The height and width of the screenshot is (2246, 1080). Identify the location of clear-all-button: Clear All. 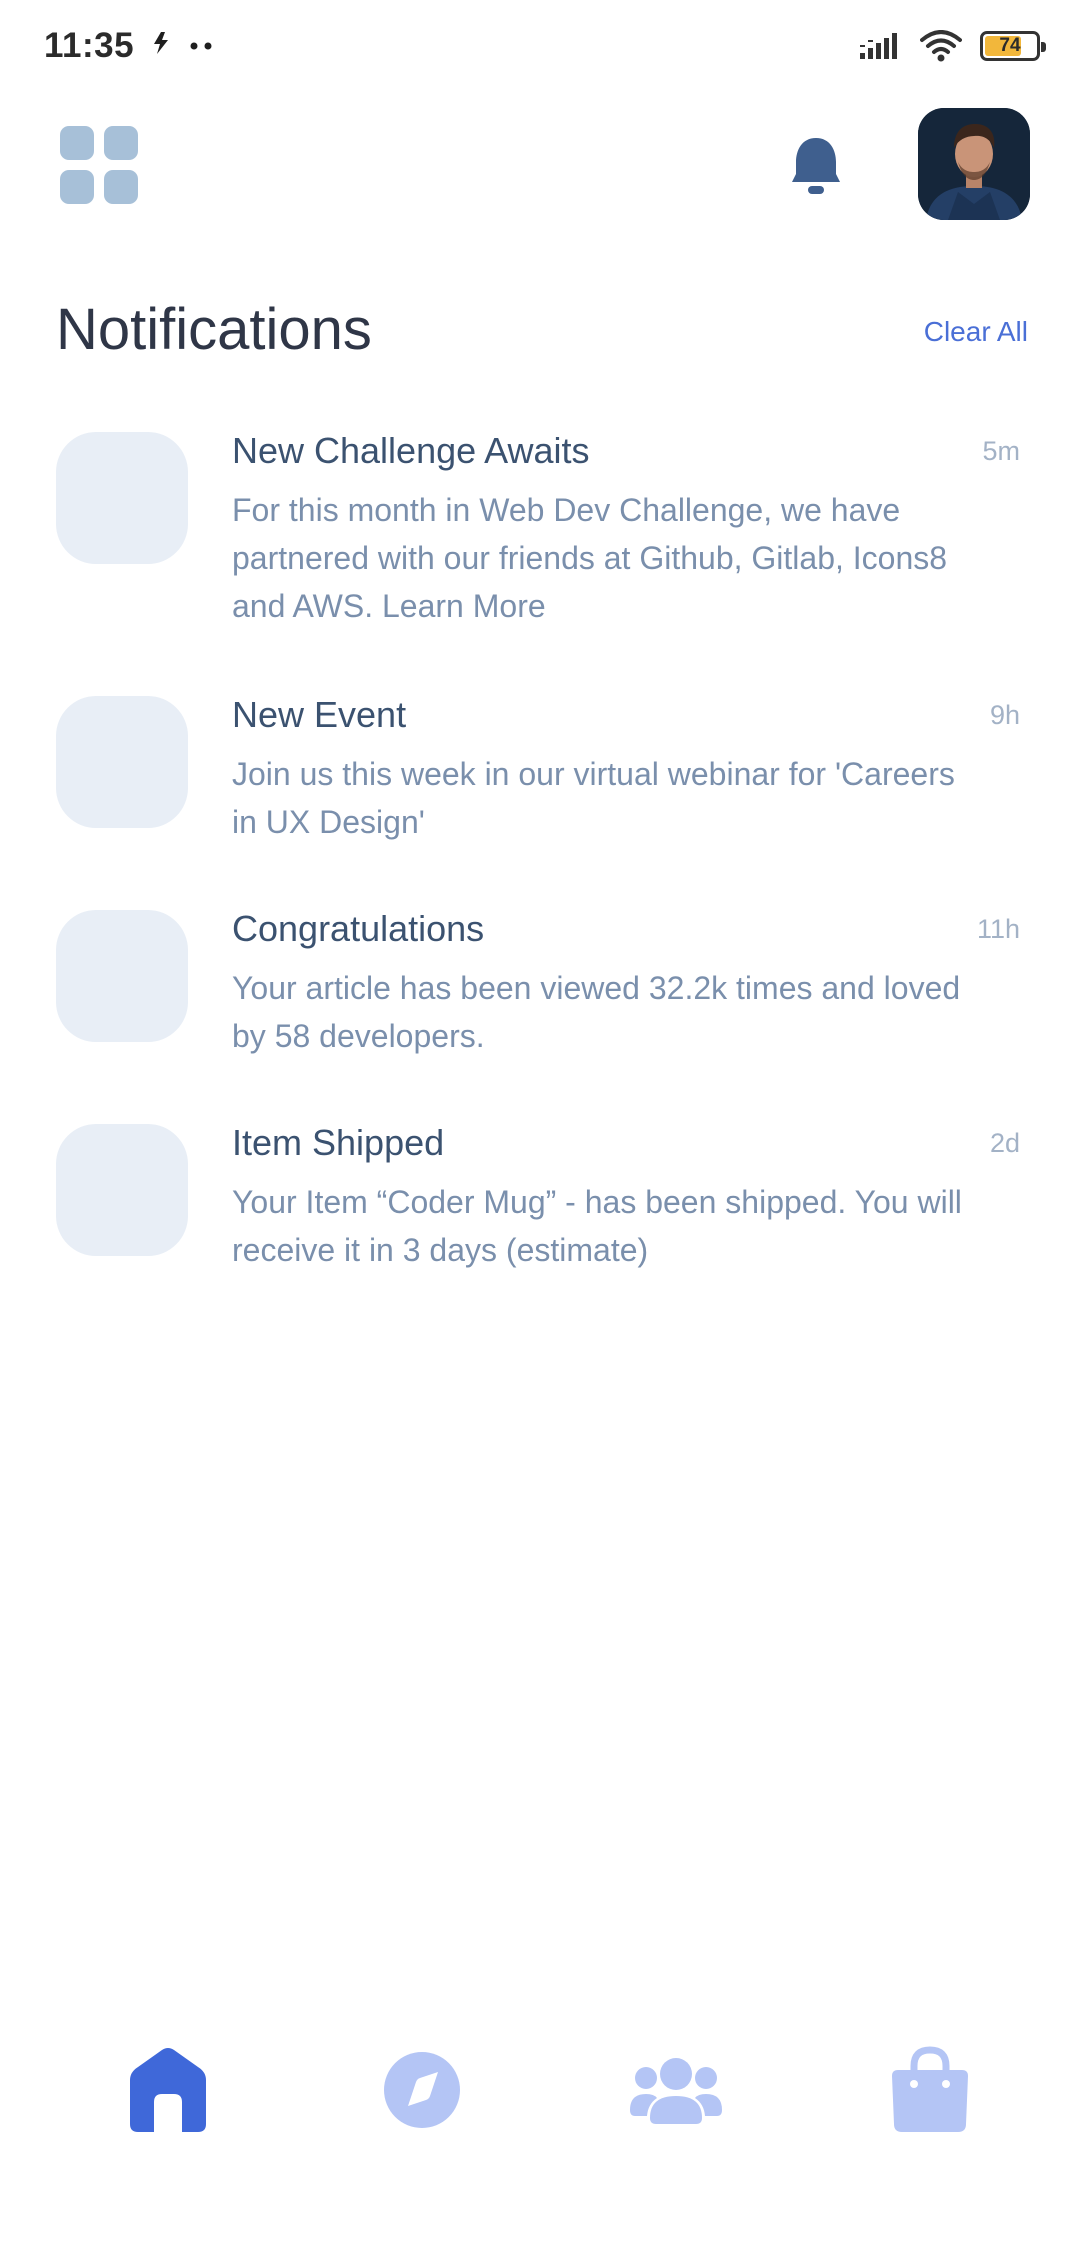
(976, 332).